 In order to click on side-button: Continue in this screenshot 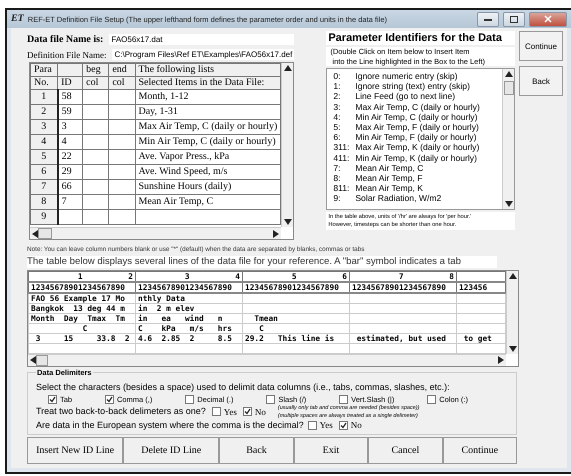, I will do `click(541, 46)`.